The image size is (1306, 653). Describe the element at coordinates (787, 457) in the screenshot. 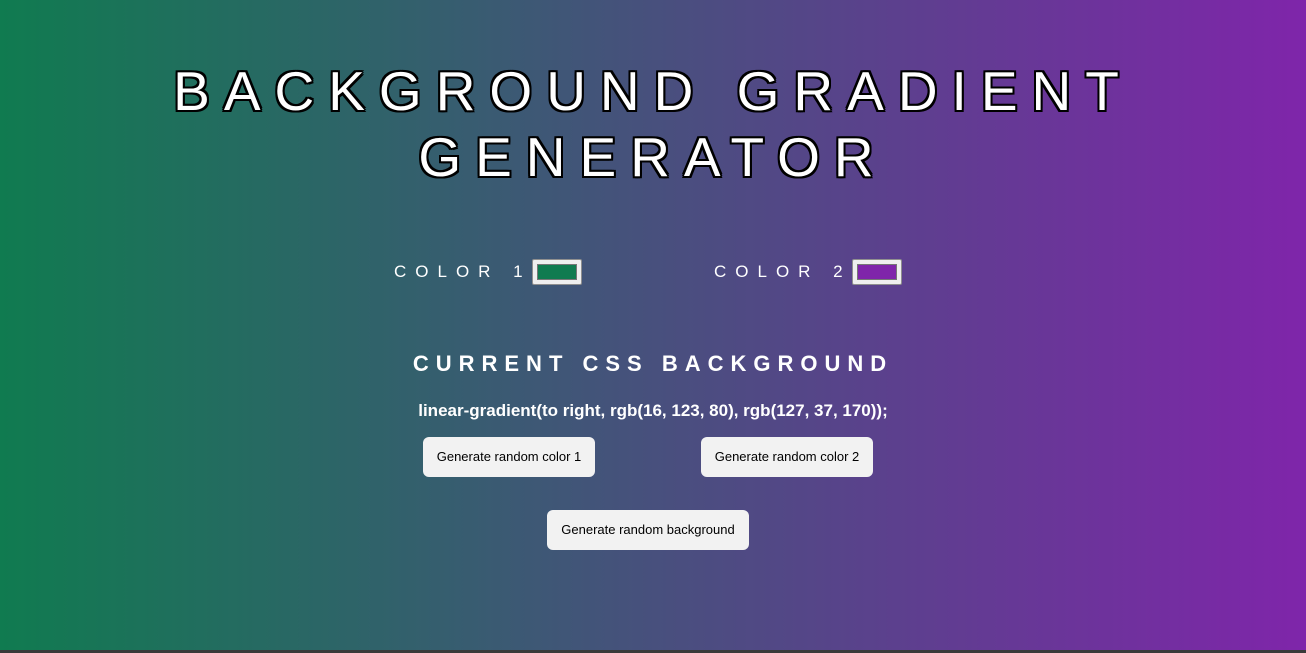

I see `random-color-2-button: Generate random color 2` at that location.